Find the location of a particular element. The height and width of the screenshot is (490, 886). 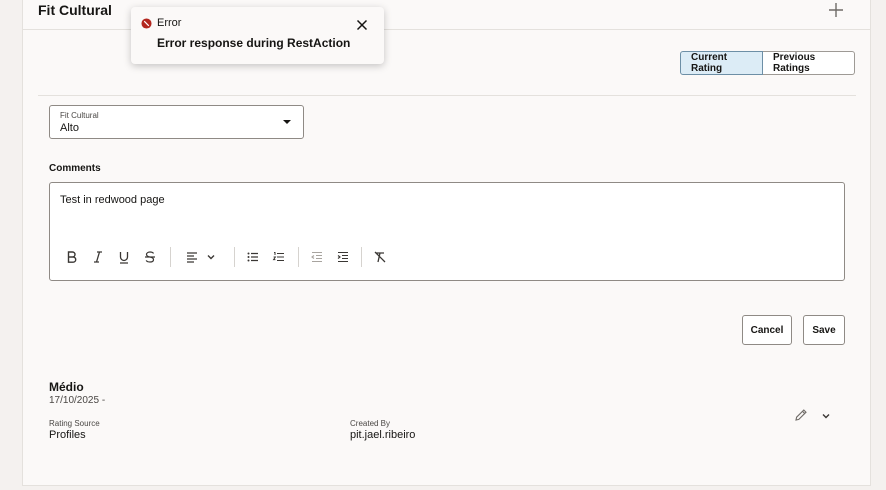

page-title: Fit Cultural is located at coordinates (75, 10).